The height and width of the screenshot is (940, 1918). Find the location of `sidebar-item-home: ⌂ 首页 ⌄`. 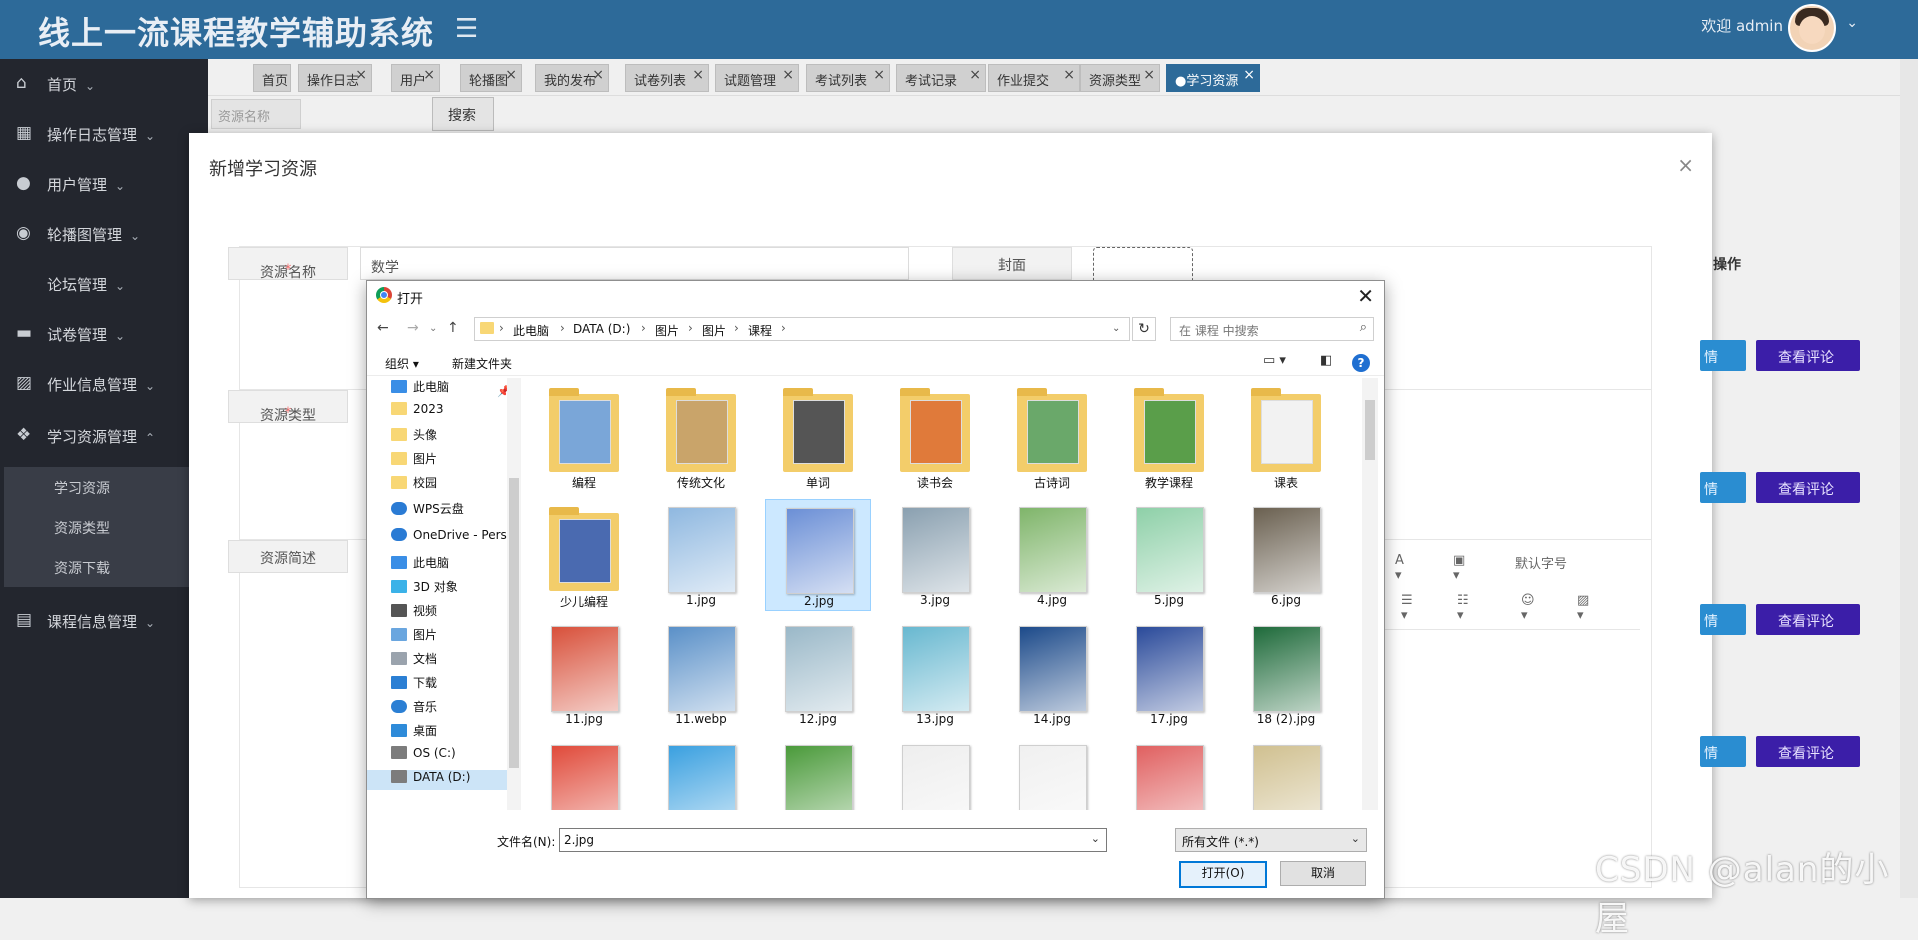

sidebar-item-home: ⌂ 首页 ⌄ is located at coordinates (104, 84).